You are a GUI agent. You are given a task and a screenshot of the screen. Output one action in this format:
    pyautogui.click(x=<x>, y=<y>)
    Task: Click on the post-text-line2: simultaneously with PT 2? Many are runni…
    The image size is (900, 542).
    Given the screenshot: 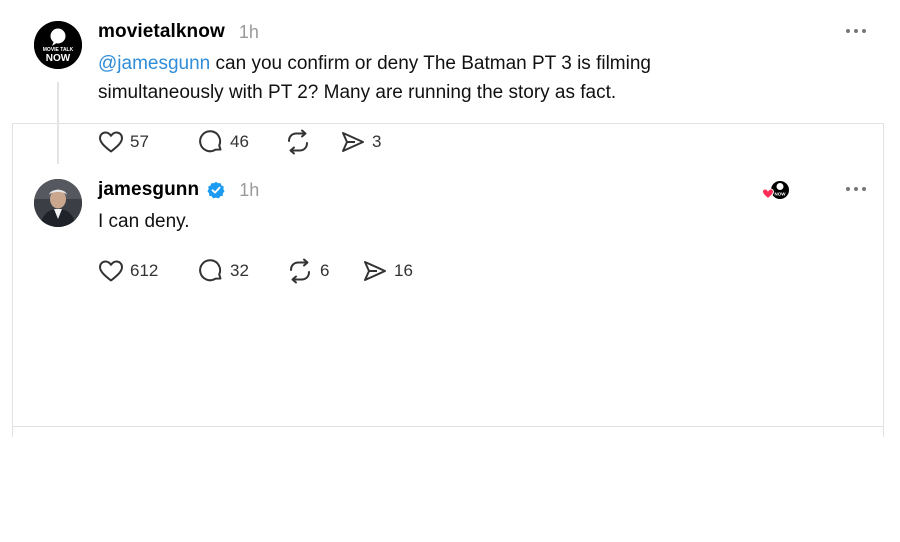 What is the action you would take?
    pyautogui.click(x=357, y=92)
    